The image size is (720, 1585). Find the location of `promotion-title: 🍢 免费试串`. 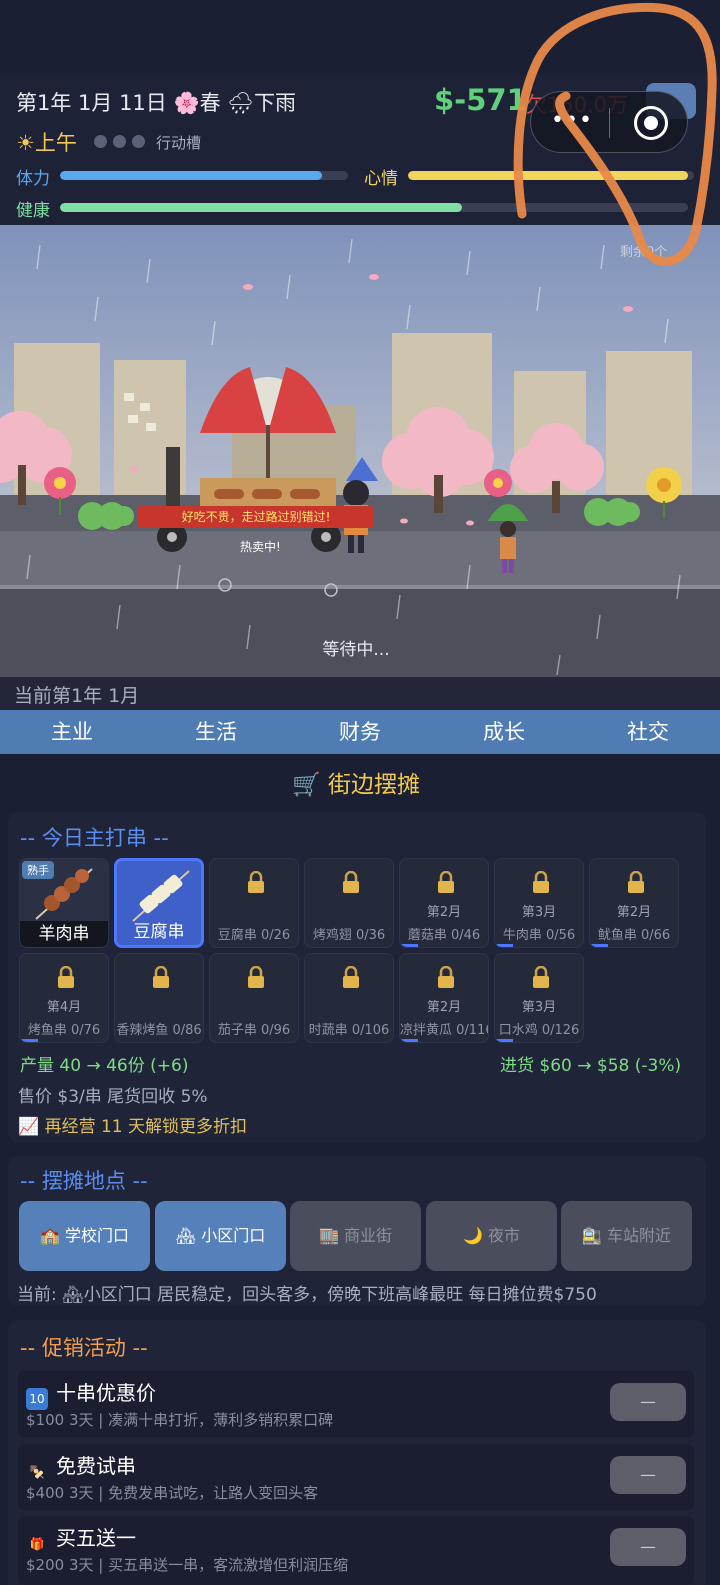

promotion-title: 🍢 免费试串 is located at coordinates (81, 1466).